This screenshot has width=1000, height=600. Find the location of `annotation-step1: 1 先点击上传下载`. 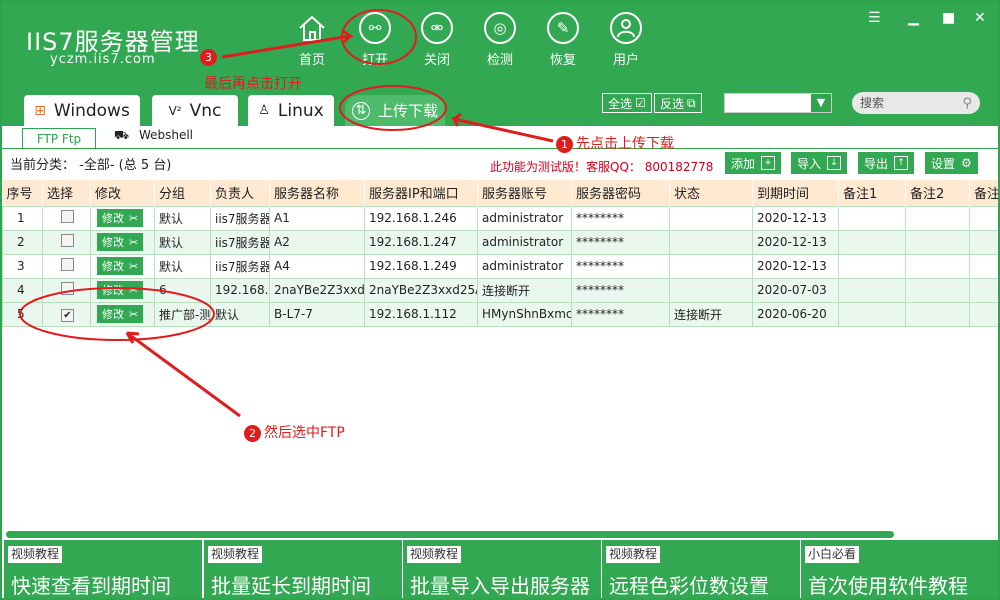

annotation-step1: 1 先点击上传下载 is located at coordinates (615, 143).